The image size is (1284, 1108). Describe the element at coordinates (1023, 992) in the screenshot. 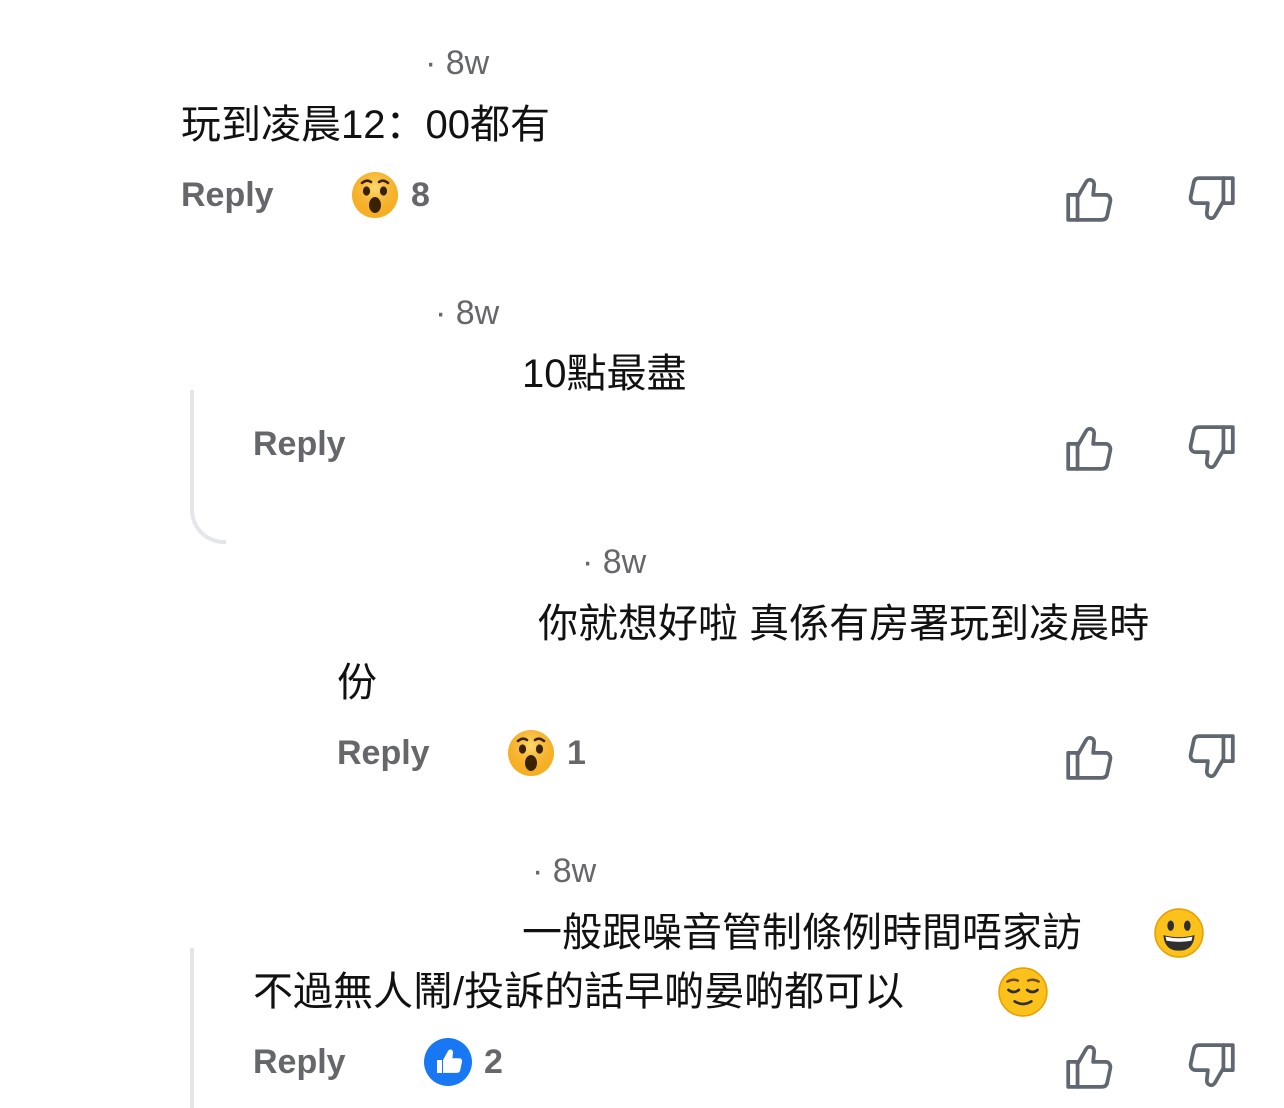

I see `relieved-face-icon` at that location.